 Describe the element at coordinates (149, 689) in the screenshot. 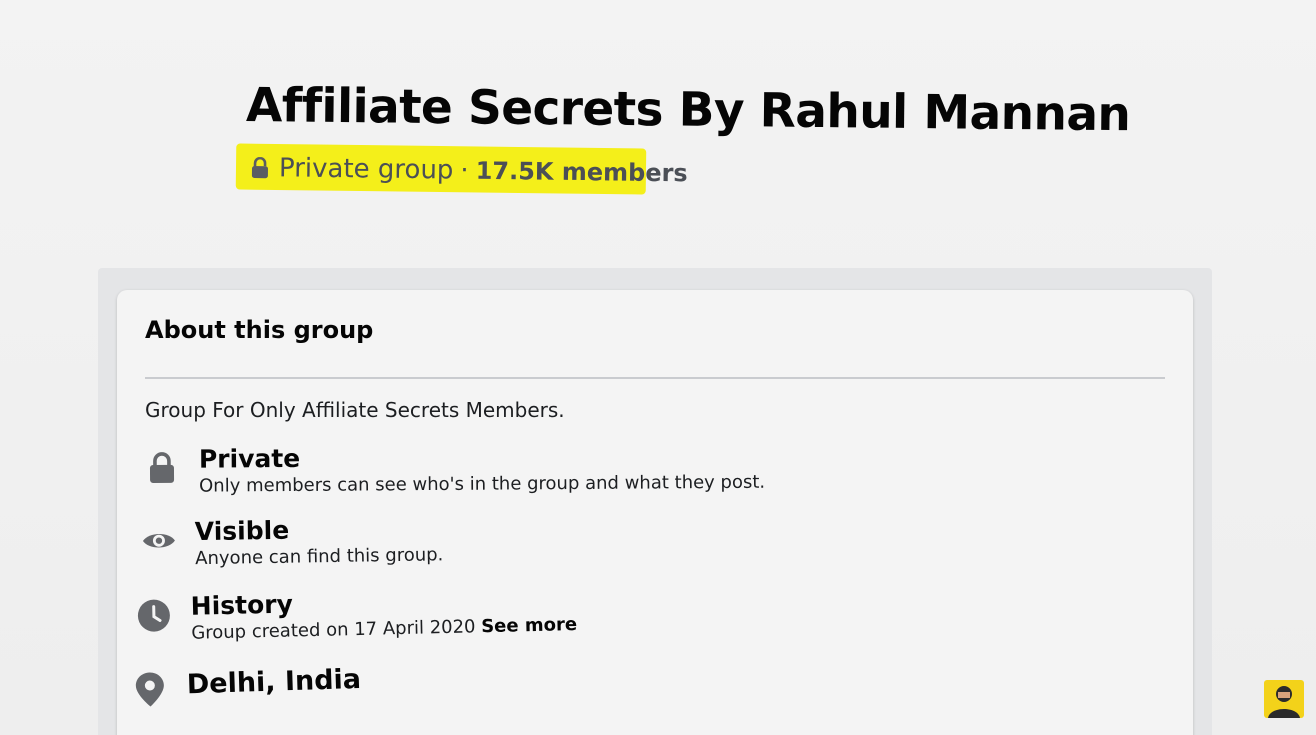

I see `location-pin-icon` at that location.